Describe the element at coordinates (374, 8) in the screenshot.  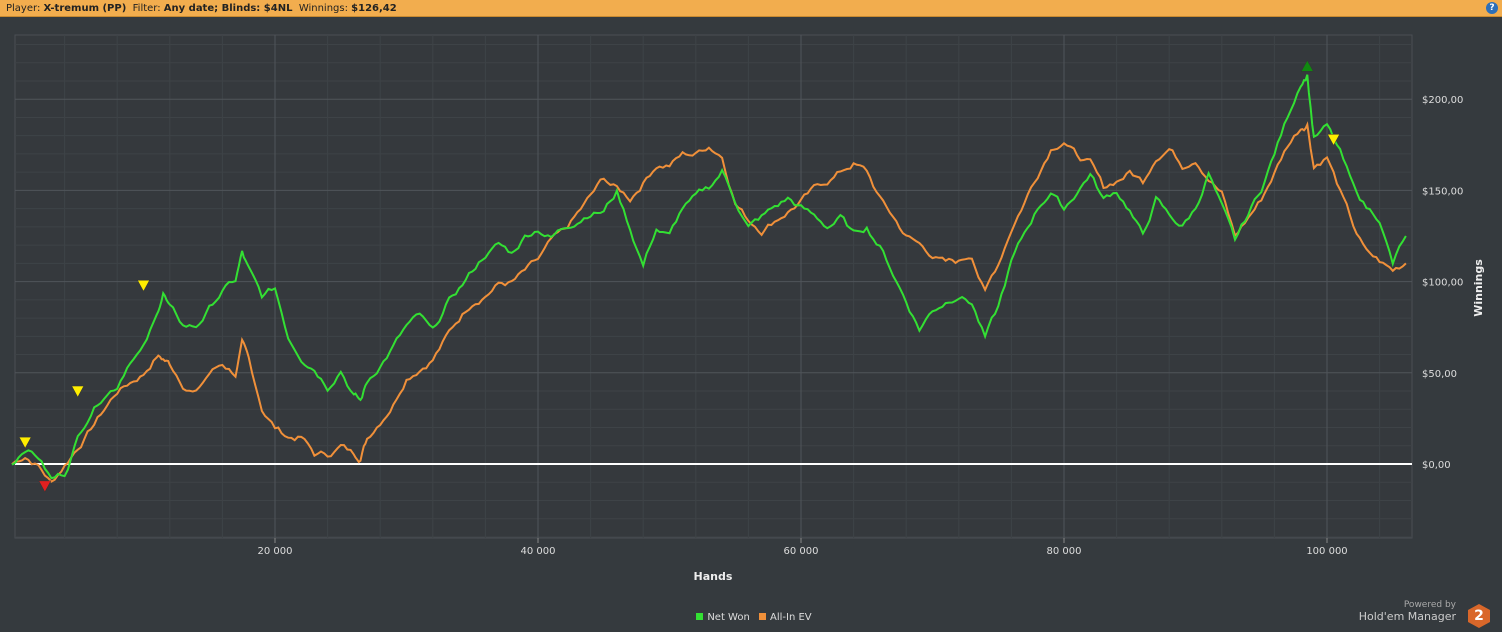
I see `winnings-value: $126,42` at that location.